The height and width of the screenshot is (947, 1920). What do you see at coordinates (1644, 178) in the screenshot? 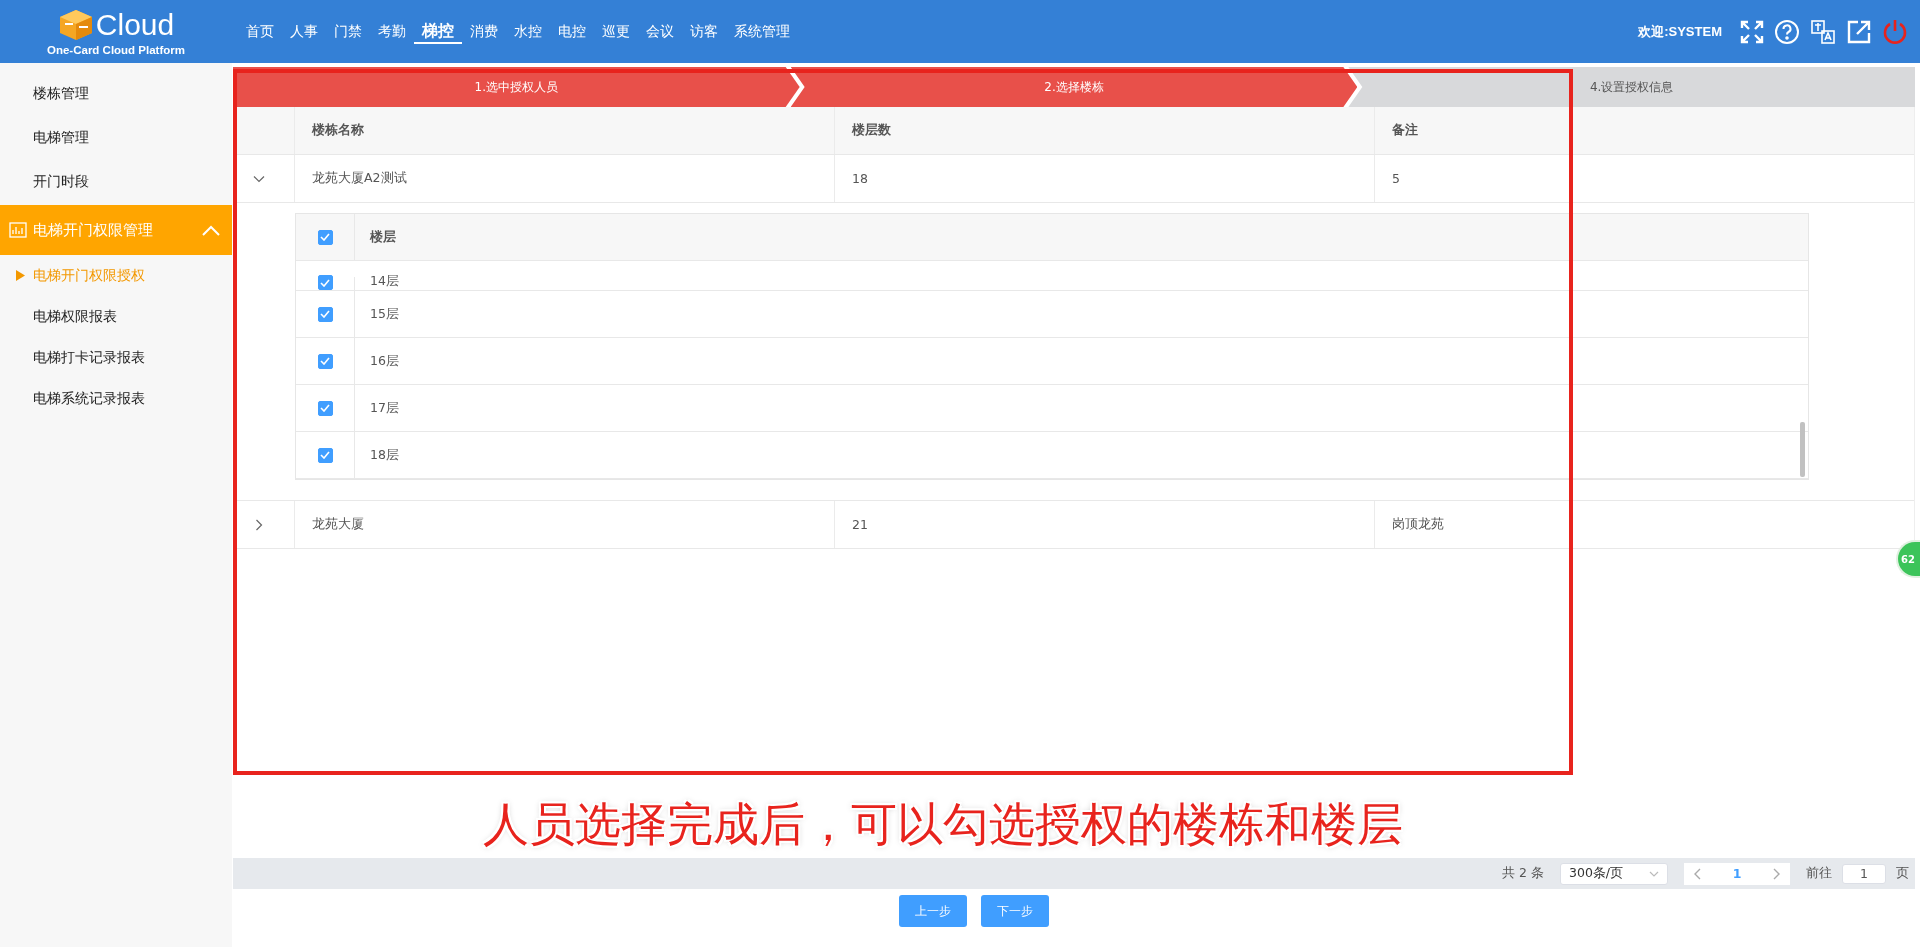
I see `table-cell: 5` at bounding box center [1644, 178].